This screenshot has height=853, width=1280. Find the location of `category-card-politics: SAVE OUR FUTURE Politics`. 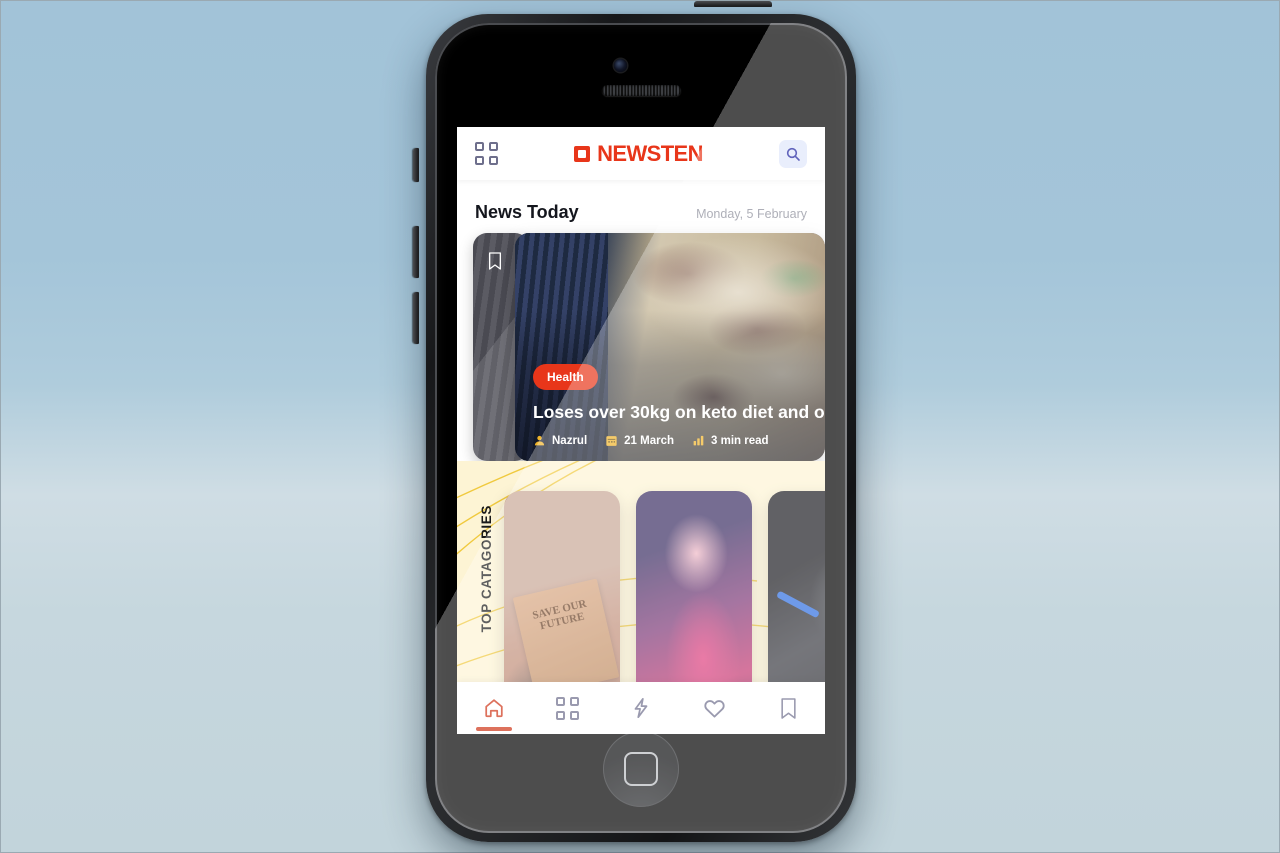

category-card-politics: SAVE OUR FUTURE Politics is located at coordinates (562, 586).